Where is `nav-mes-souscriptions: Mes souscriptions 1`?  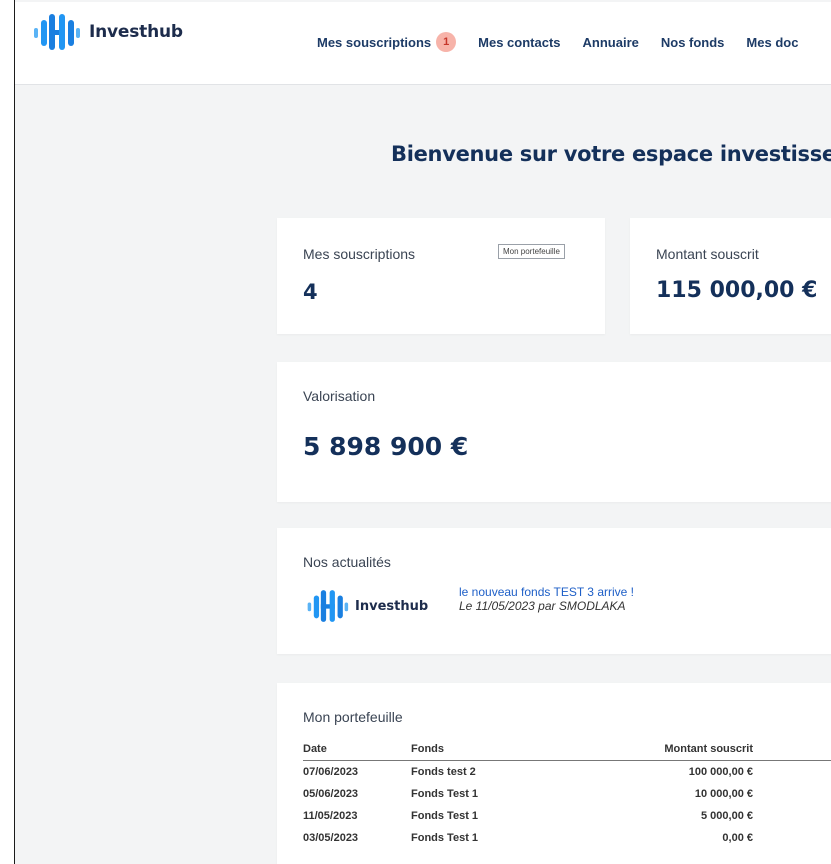
nav-mes-souscriptions: Mes souscriptions 1 is located at coordinates (387, 42).